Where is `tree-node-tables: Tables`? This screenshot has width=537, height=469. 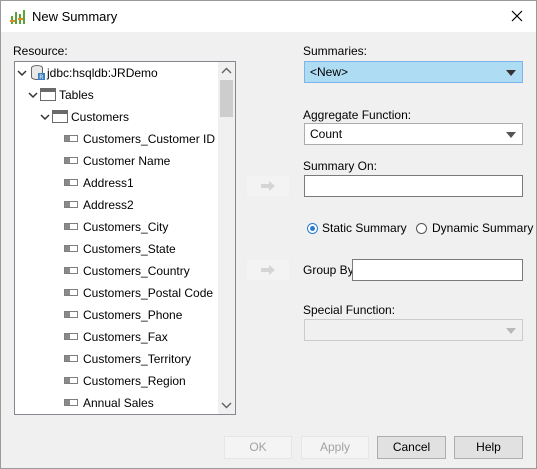 tree-node-tables: Tables is located at coordinates (115, 95).